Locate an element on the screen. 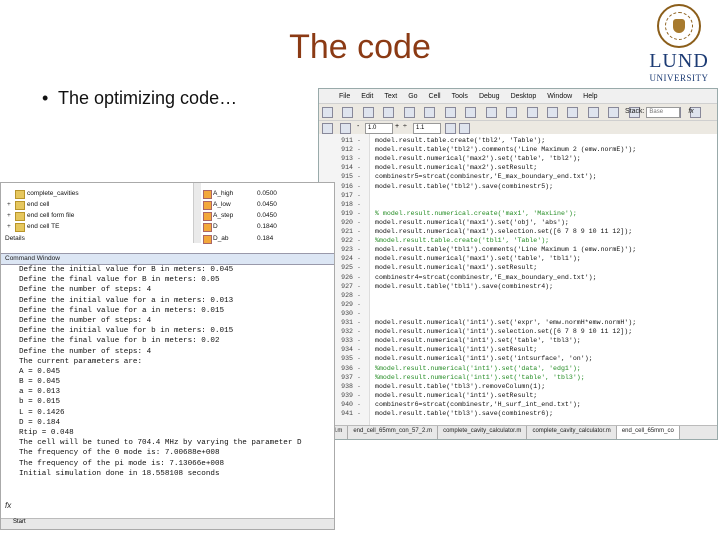  cell-icon is located at coordinates (327, 128).